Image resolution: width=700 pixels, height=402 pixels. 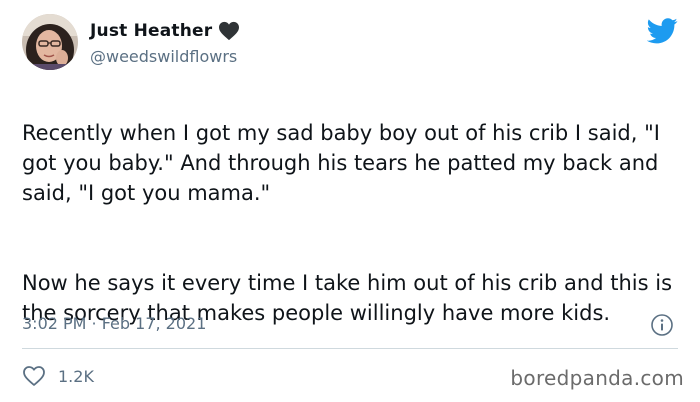 I want to click on heart-outline-icon, so click(x=34, y=376).